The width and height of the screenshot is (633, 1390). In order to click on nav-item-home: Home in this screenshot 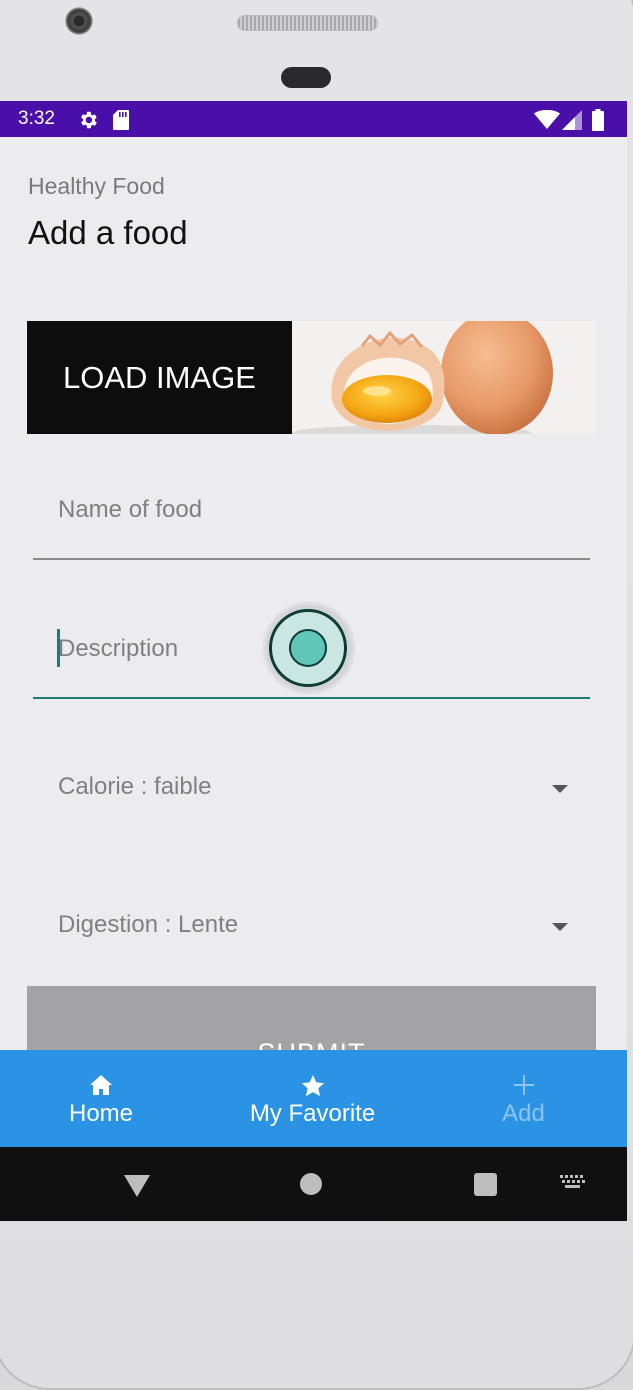, I will do `click(101, 1098)`.